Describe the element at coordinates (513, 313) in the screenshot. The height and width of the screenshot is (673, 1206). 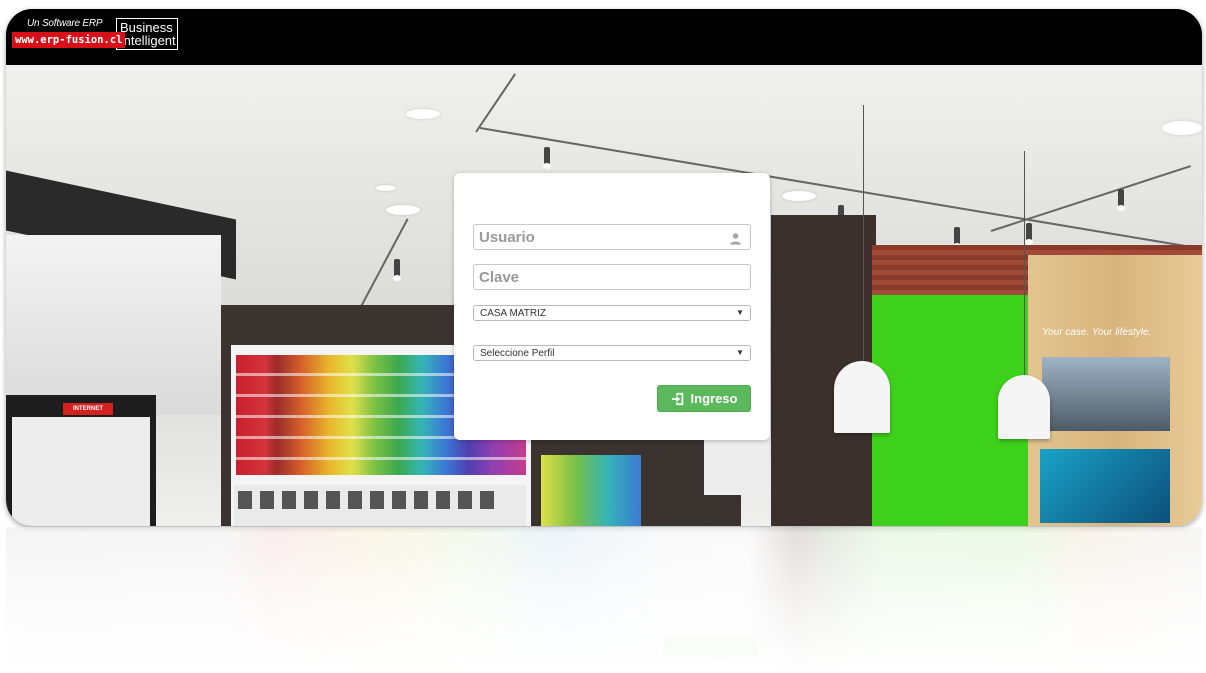
I see `branch-select-value: CASA MATRIZ` at that location.